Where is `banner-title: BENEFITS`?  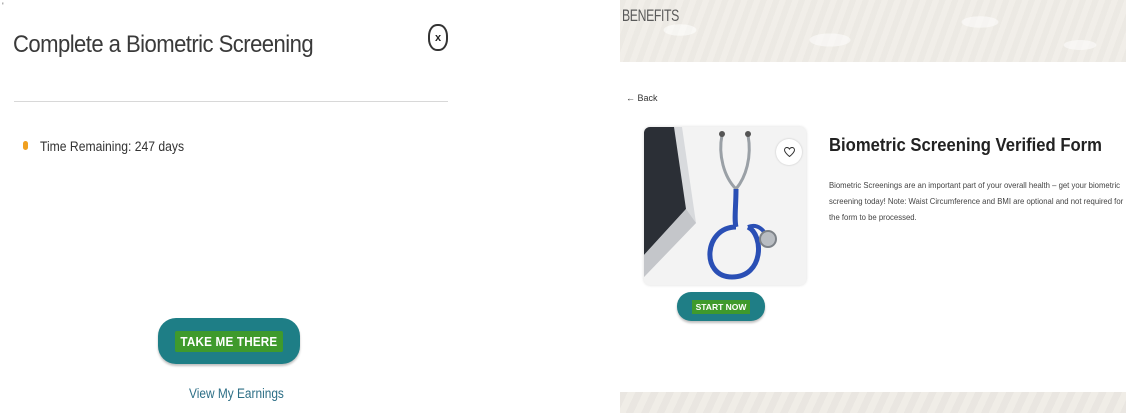
banner-title: BENEFITS is located at coordinates (650, 15).